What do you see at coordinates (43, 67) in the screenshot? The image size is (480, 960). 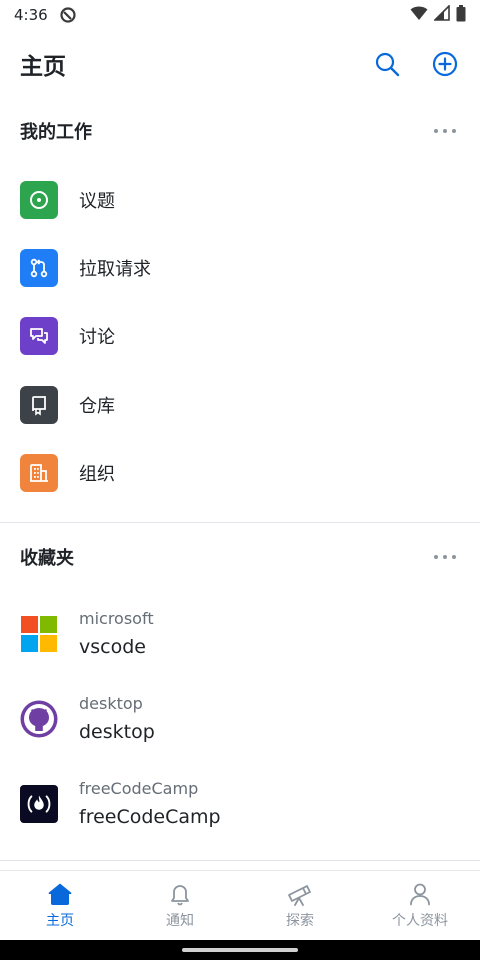 I see `page-title: 主页` at bounding box center [43, 67].